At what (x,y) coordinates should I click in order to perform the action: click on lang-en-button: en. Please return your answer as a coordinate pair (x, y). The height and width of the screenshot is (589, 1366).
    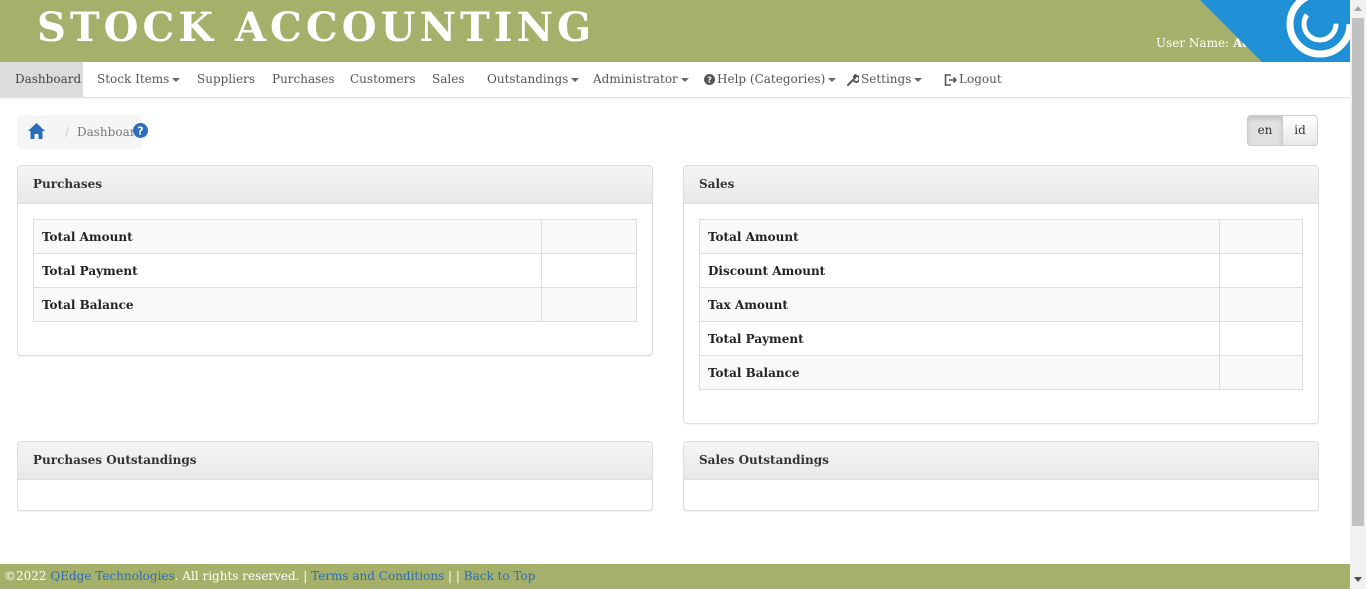
    Looking at the image, I should click on (1265, 130).